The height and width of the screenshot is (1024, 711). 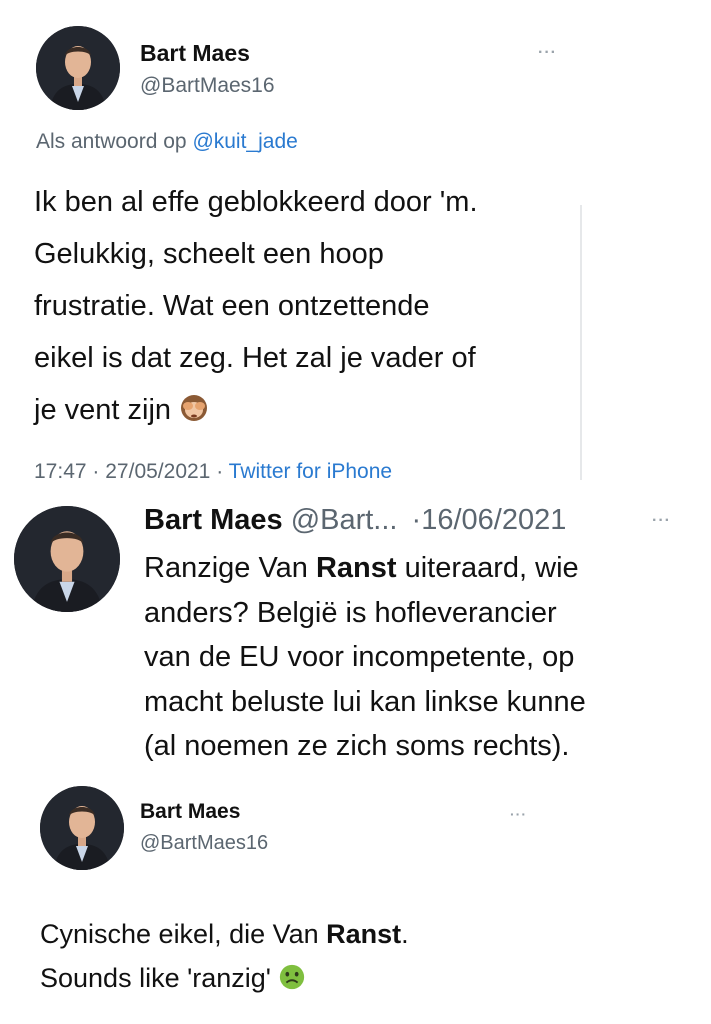 What do you see at coordinates (194, 408) in the screenshot?
I see `see-no-evil-monkey-icon` at bounding box center [194, 408].